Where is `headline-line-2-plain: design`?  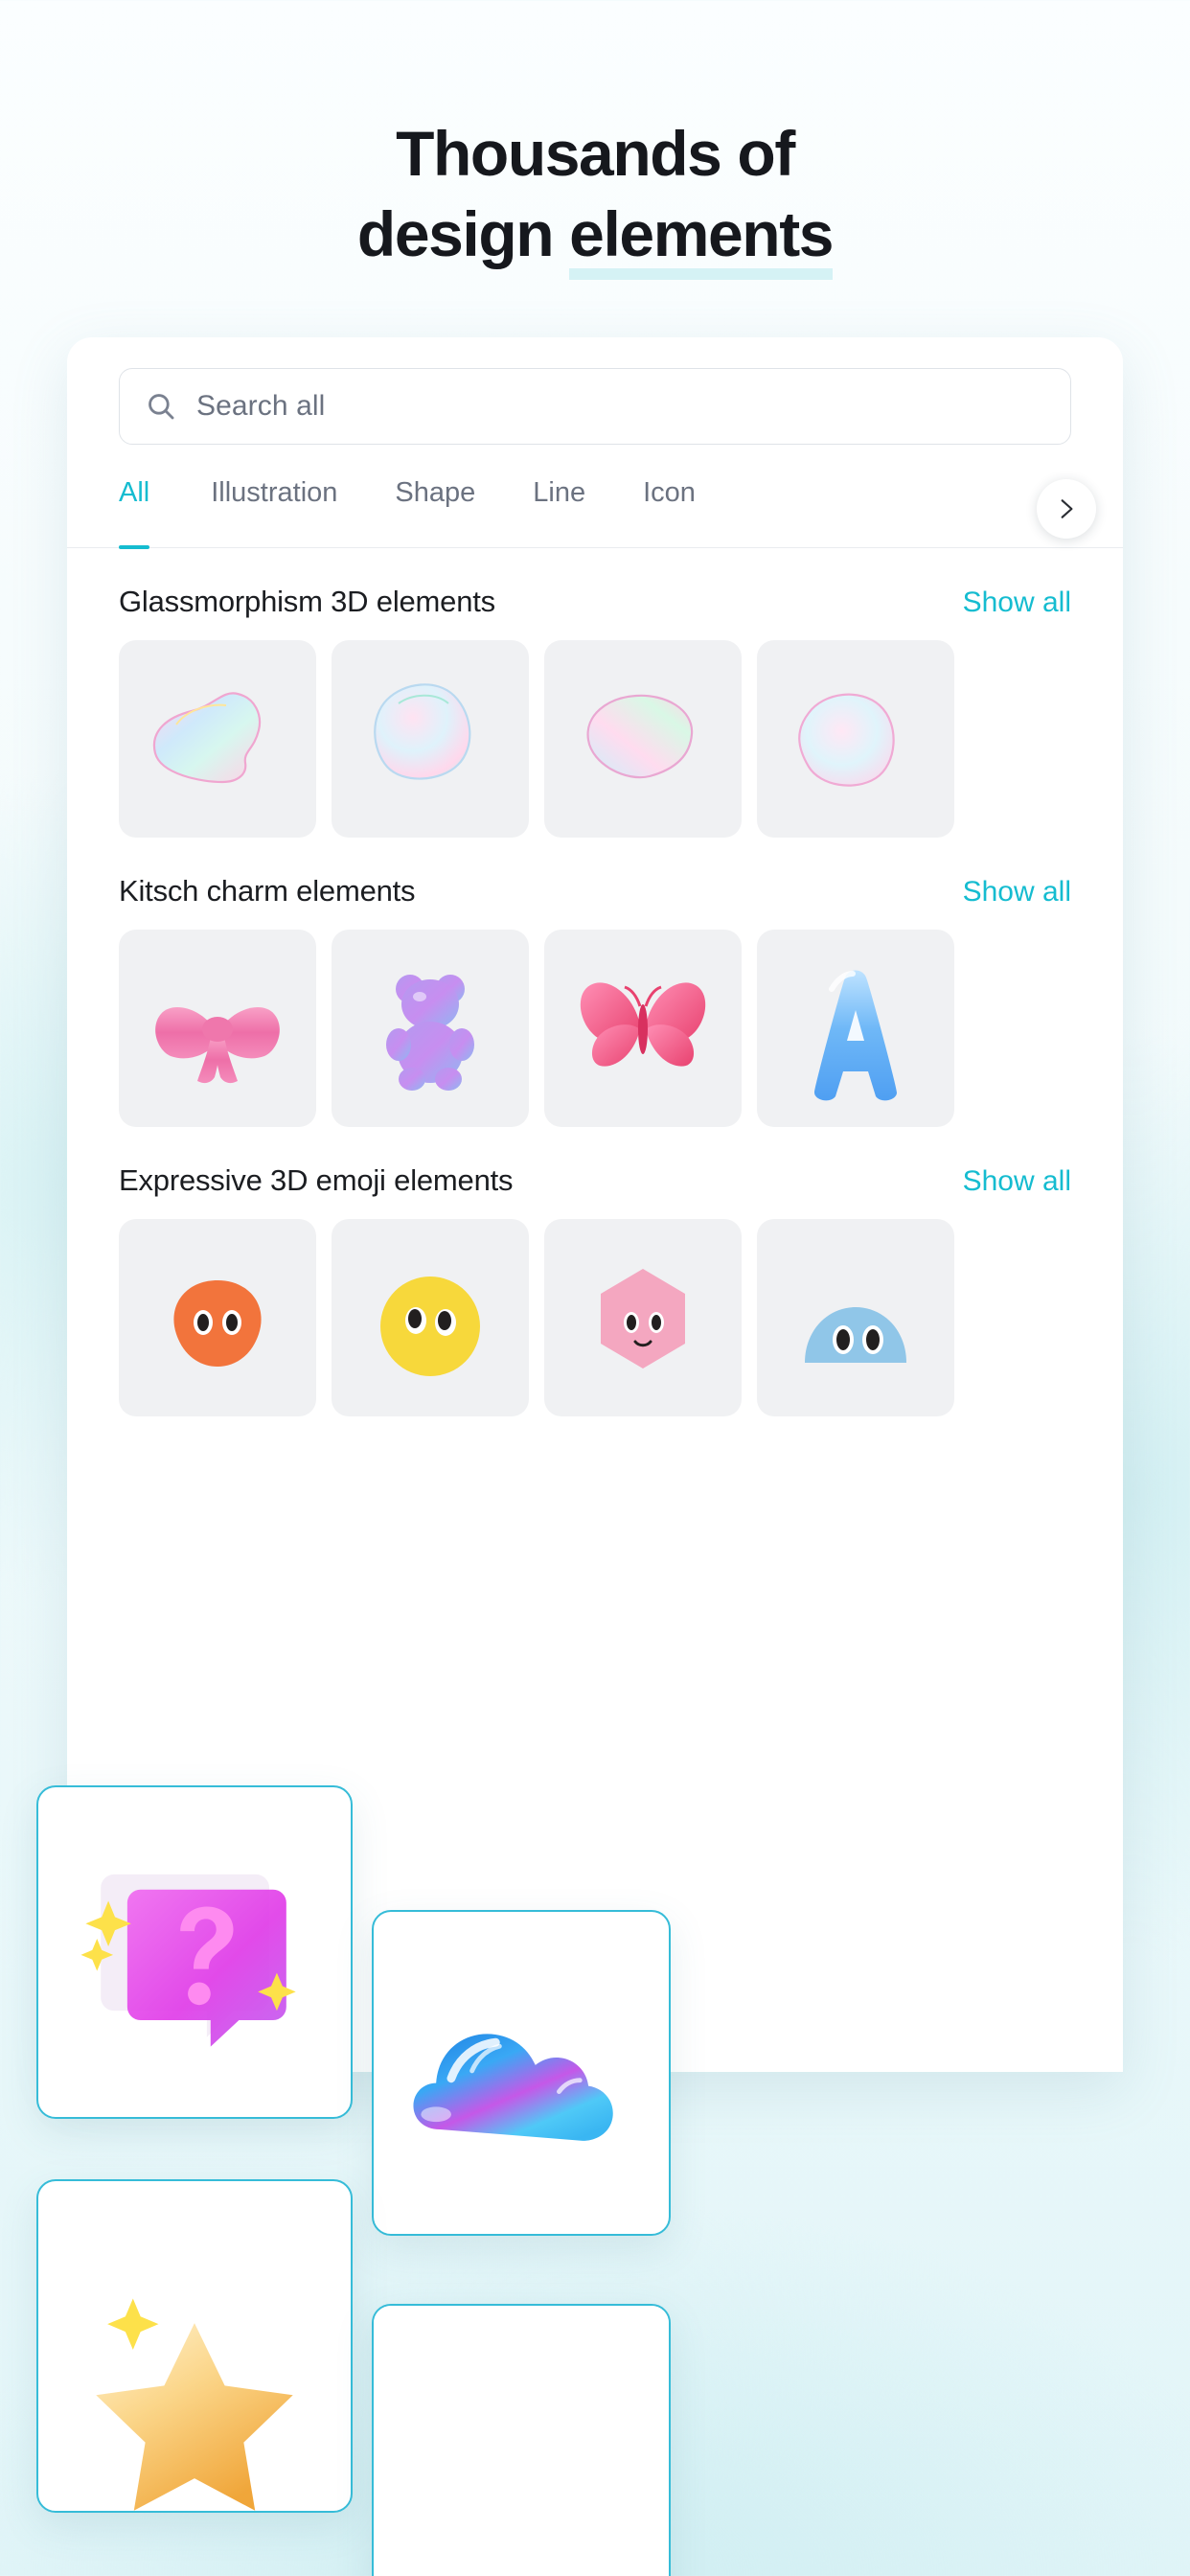
headline-line-2-plain: design is located at coordinates (463, 233).